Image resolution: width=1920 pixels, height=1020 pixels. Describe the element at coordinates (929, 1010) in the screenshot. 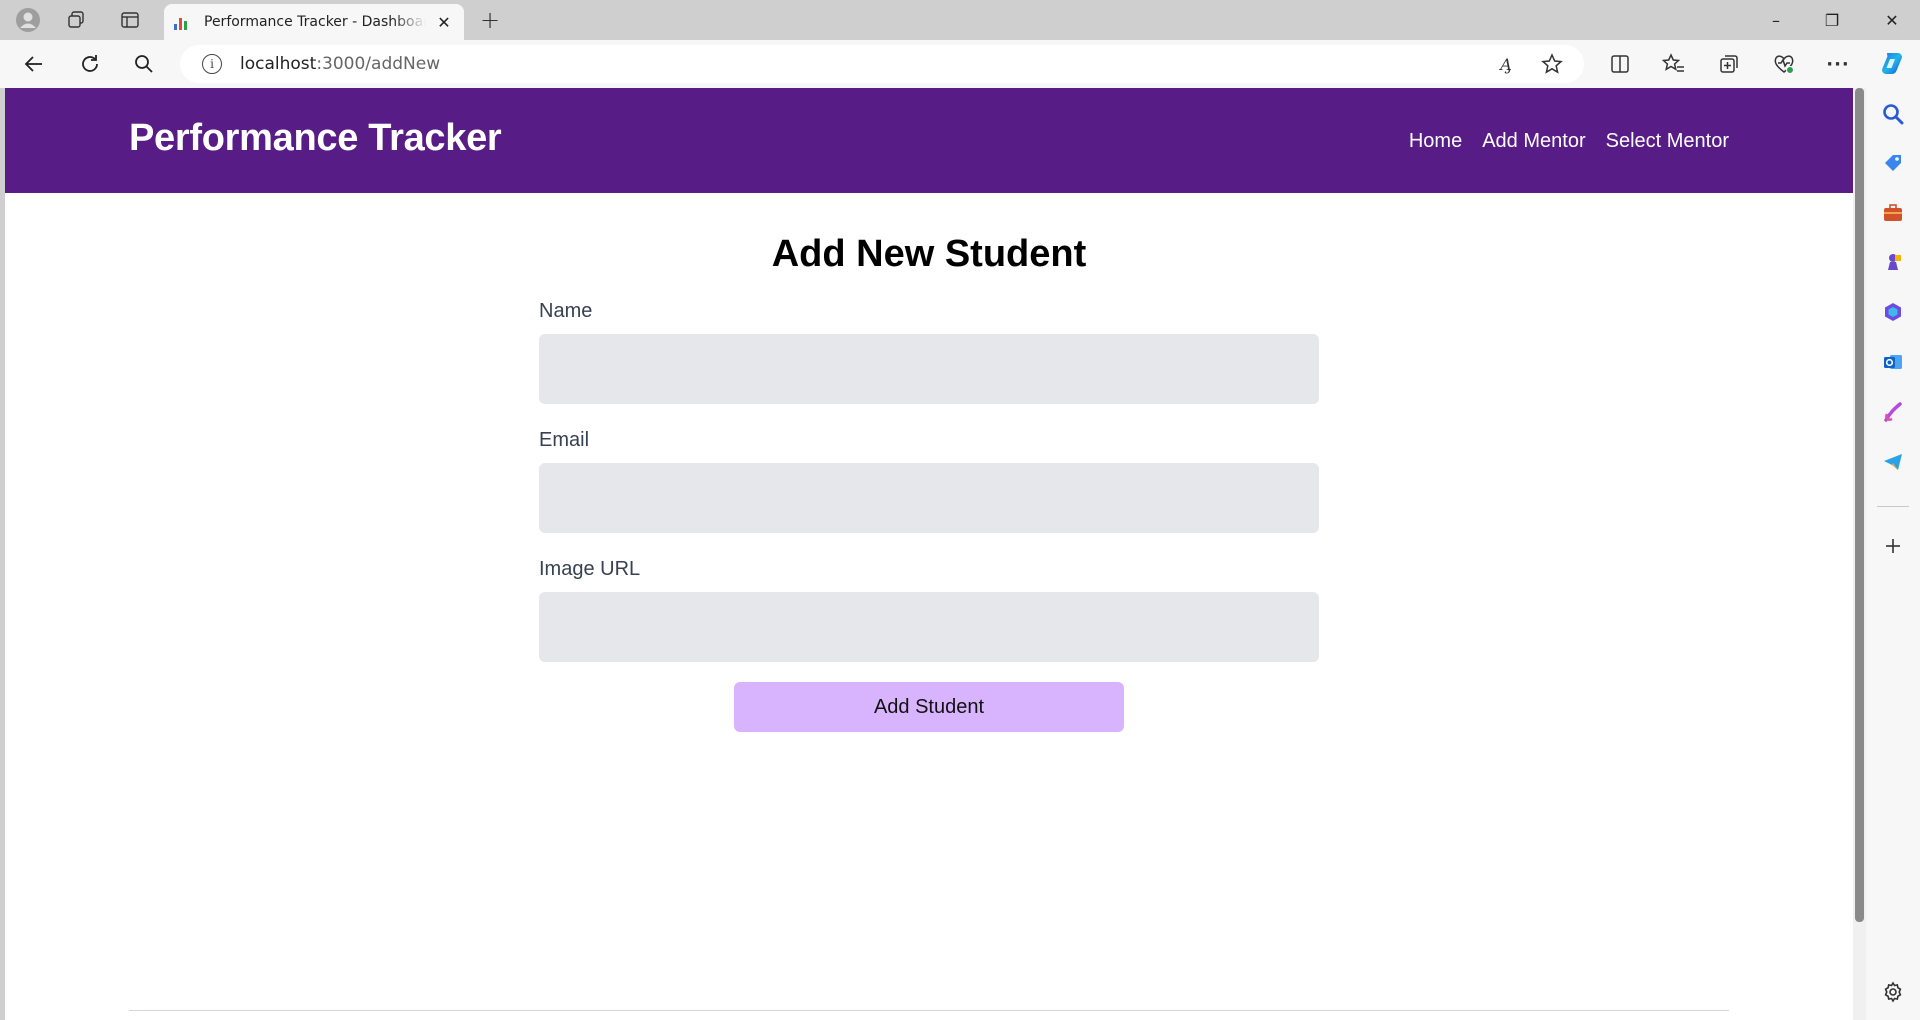

I see `footer-divider` at that location.